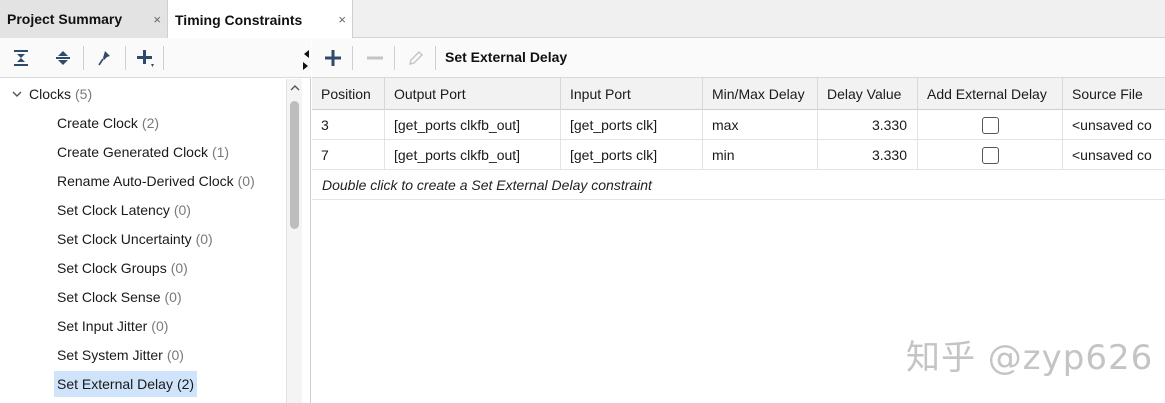 The width and height of the screenshot is (1165, 403). Describe the element at coordinates (115, 384) in the screenshot. I see `tree-item-label: Set External Delay` at that location.